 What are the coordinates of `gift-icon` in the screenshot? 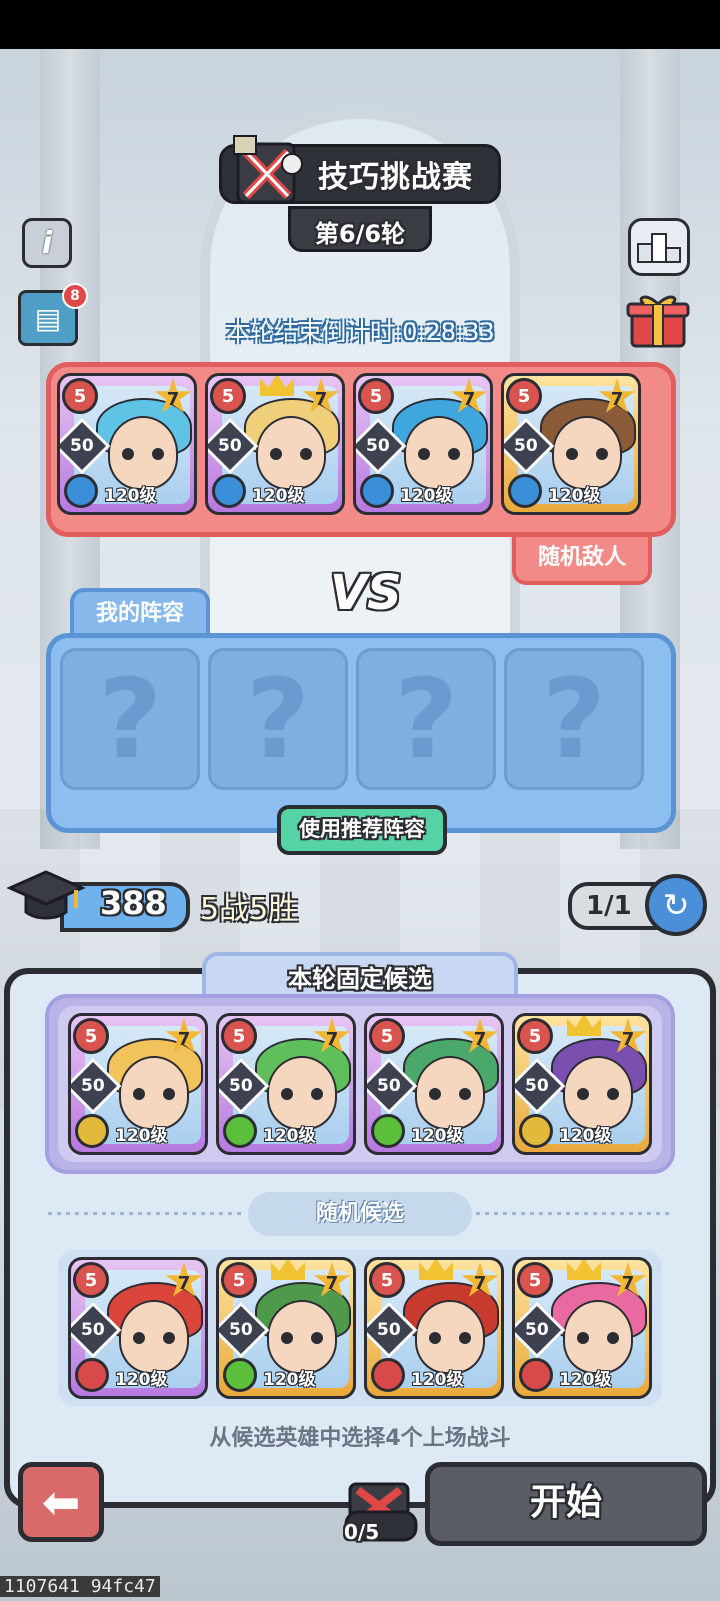 It's located at (658, 321).